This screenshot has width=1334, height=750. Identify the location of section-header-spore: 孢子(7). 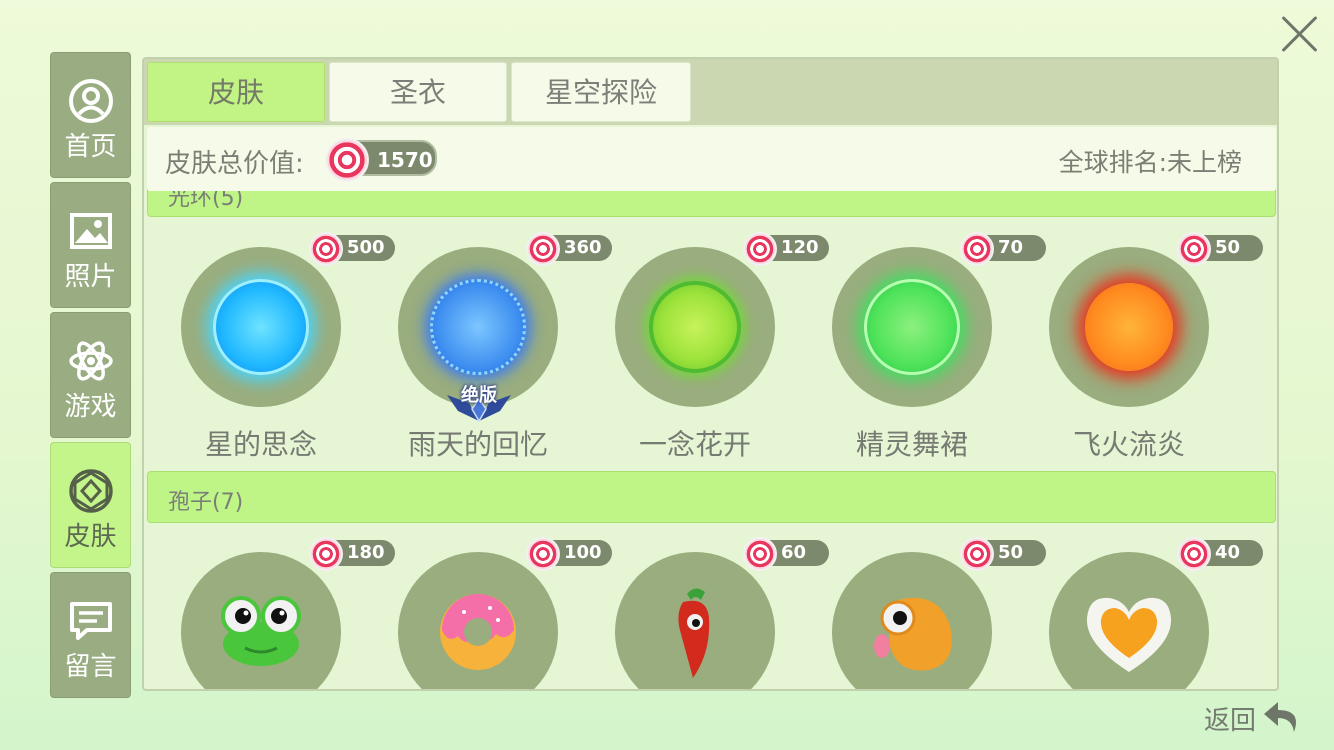
(711, 497).